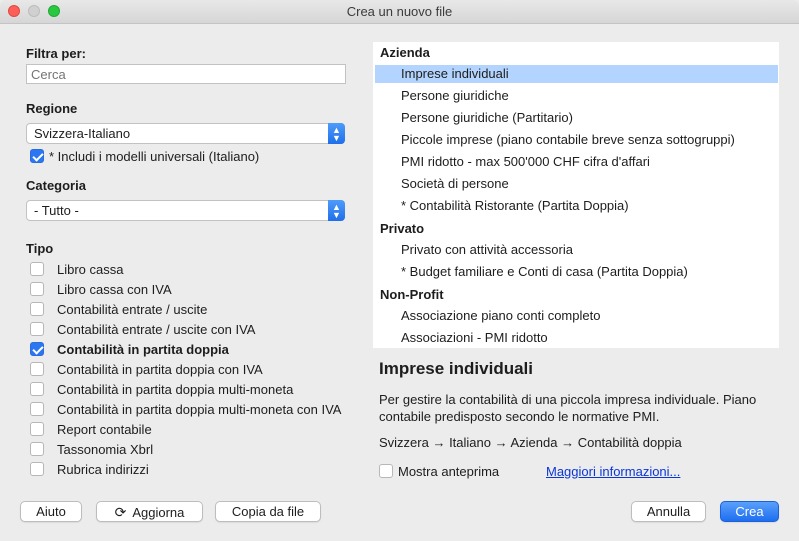  I want to click on category-select: - Tutto - ▲ ▼, so click(185, 210).